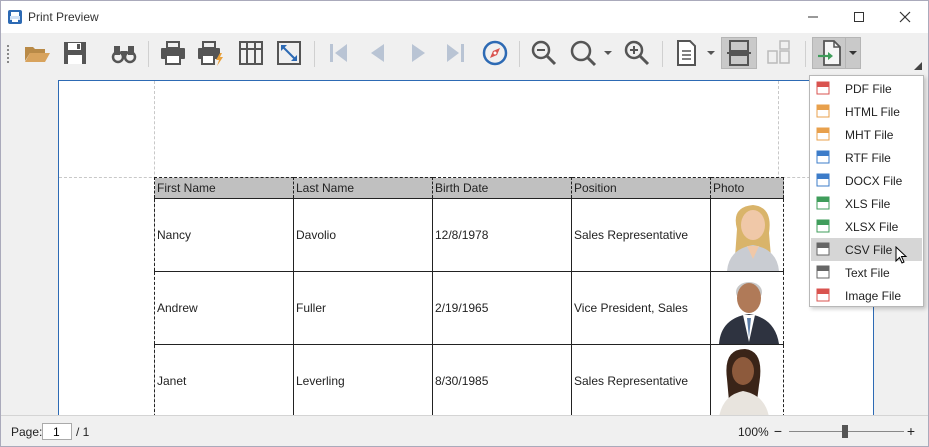 Image resolution: width=929 pixels, height=447 pixels. I want to click on navigation-button, so click(495, 53).